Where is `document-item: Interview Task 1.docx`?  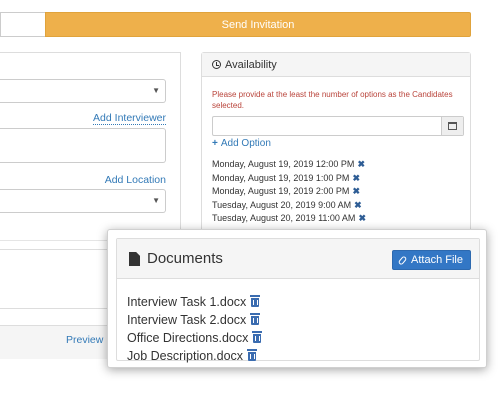
document-item: Interview Task 1.docx is located at coordinates (194, 302).